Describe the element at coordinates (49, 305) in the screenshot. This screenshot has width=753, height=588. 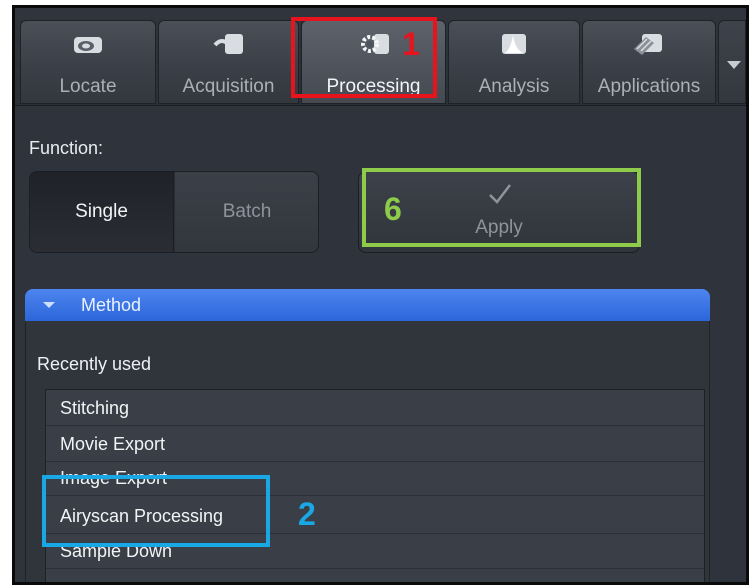
I see `collapse-caret-icon` at that location.